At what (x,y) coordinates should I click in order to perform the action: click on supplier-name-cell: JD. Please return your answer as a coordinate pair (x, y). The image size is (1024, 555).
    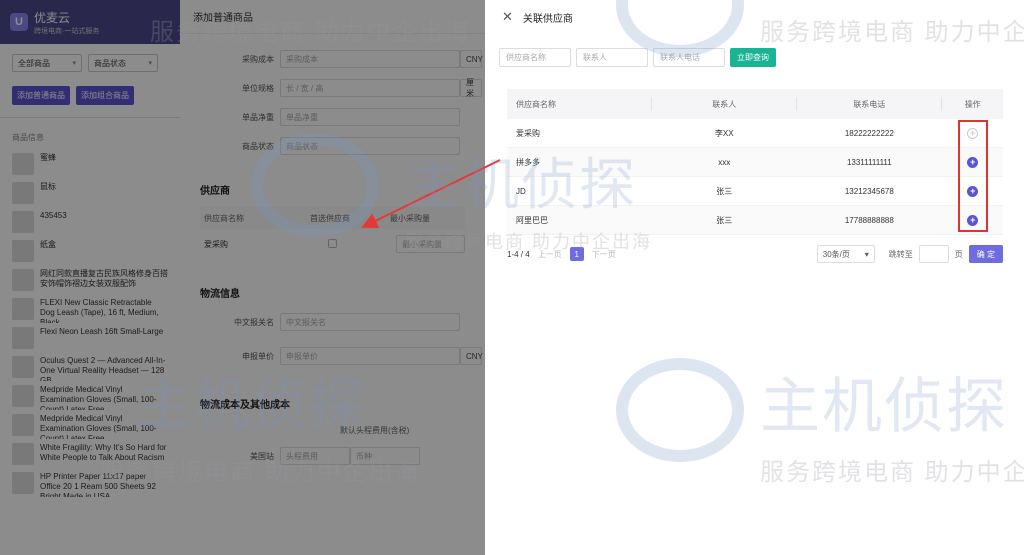
    Looking at the image, I should click on (521, 191).